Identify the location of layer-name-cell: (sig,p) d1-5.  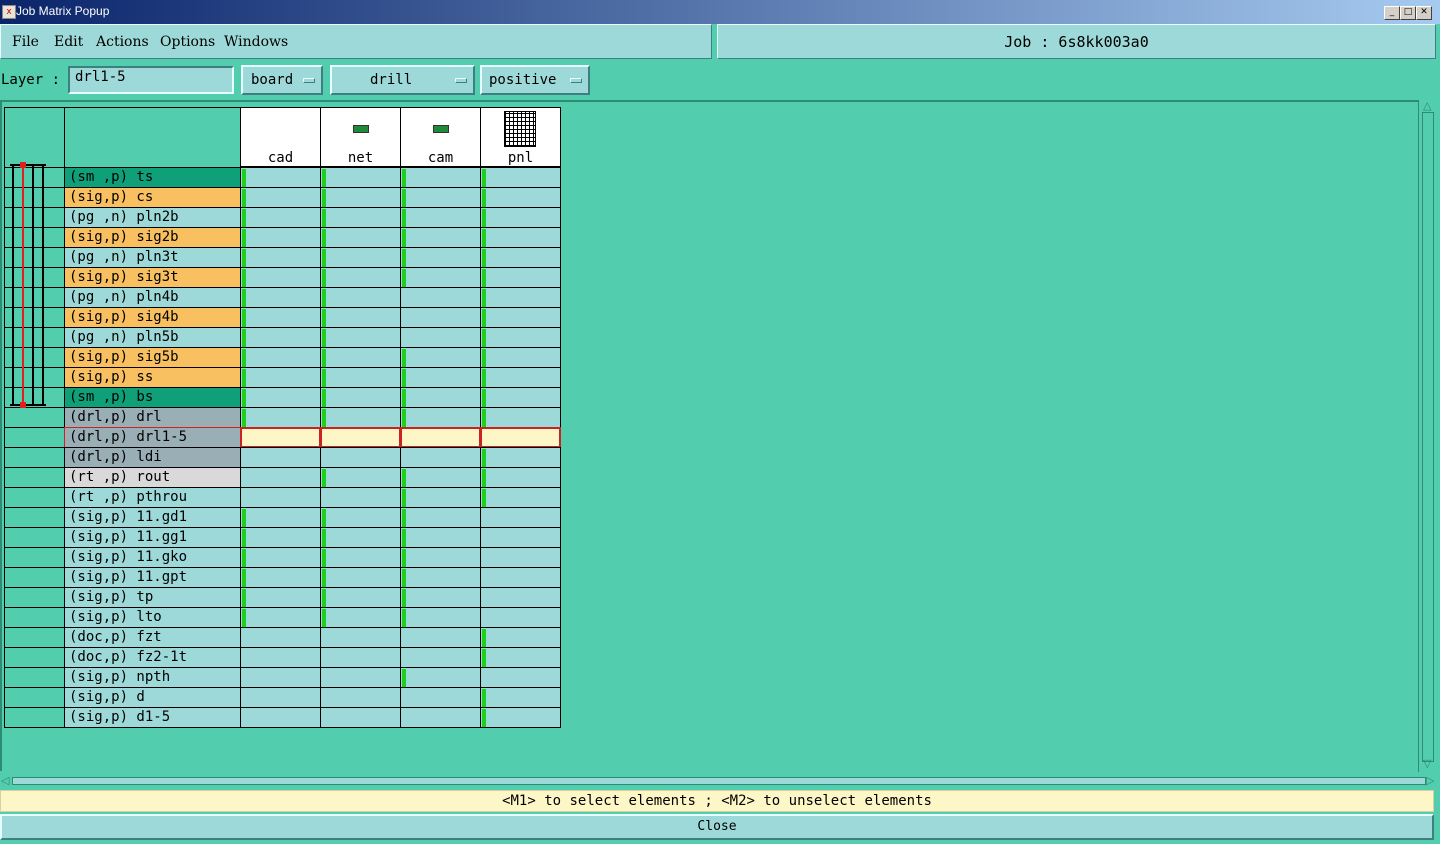
(152, 717).